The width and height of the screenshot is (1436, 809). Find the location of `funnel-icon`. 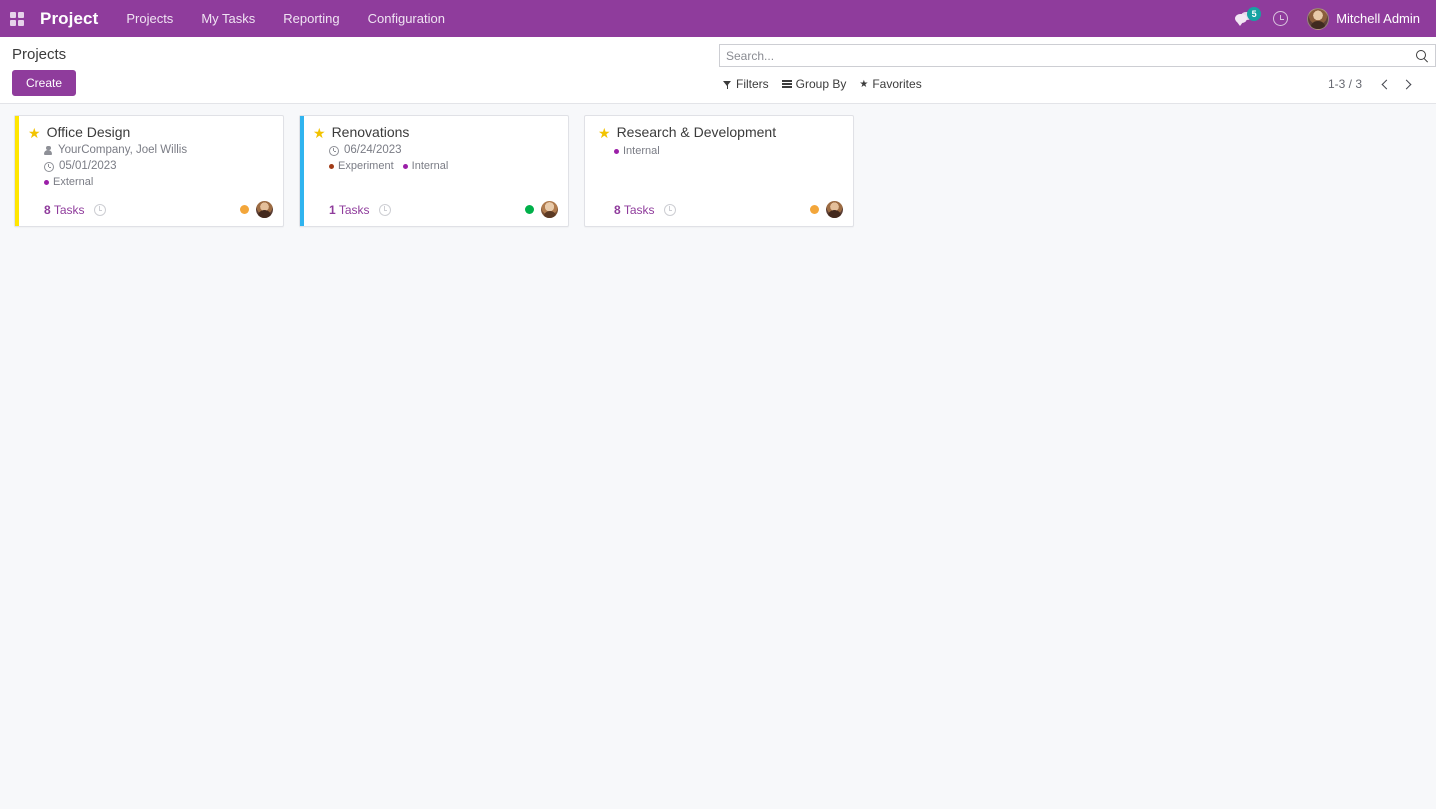

funnel-icon is located at coordinates (727, 84).